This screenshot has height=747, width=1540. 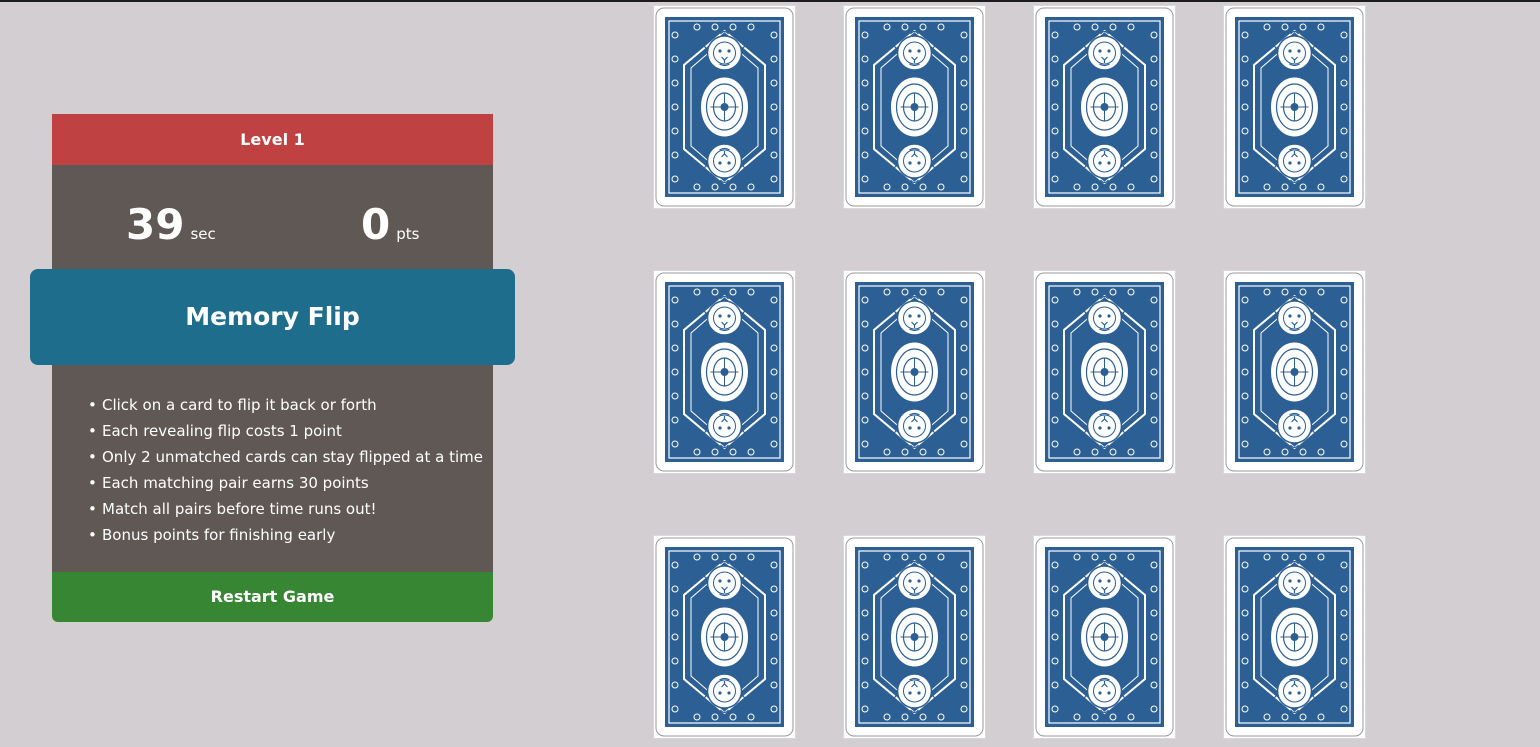 I want to click on restart-button: Restart Game, so click(x=272, y=597).